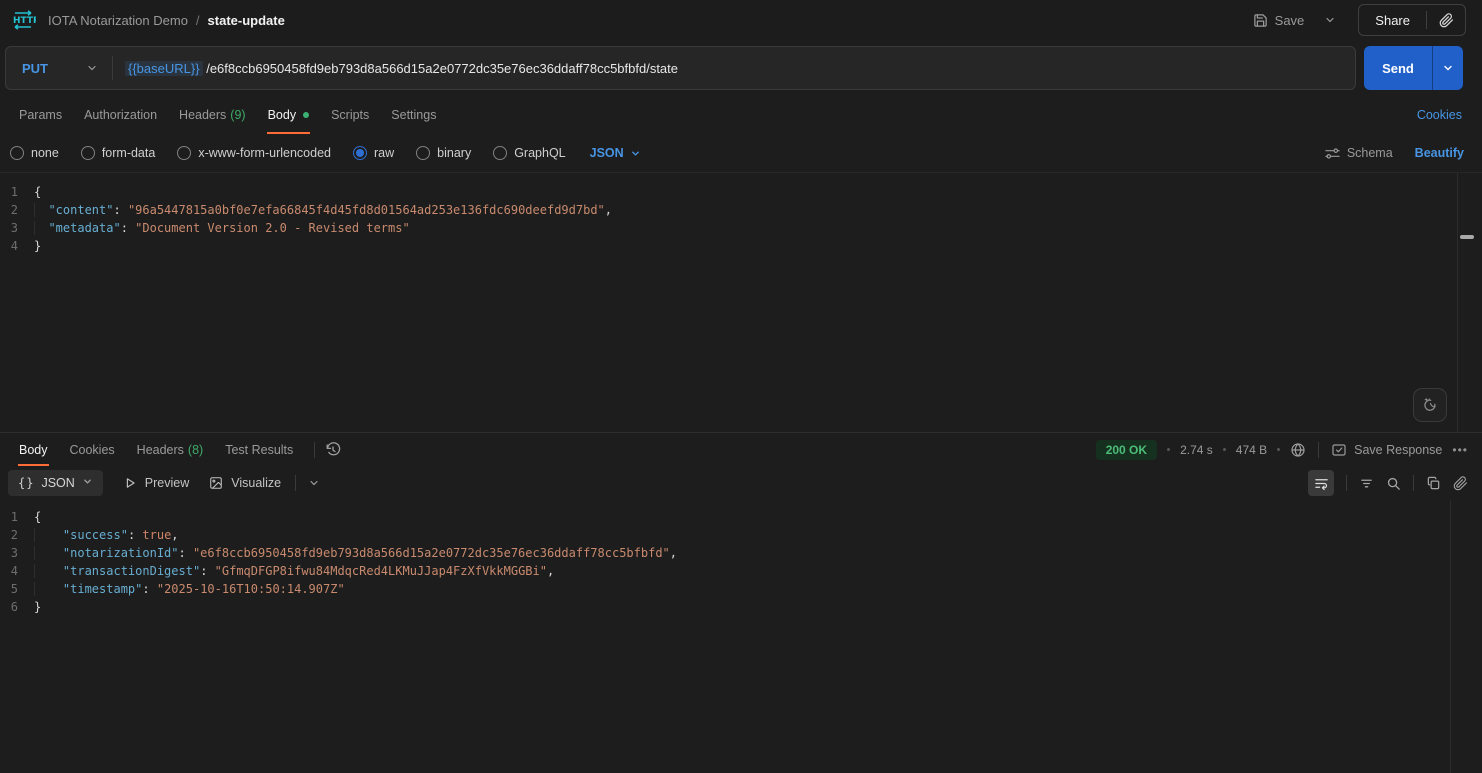 The width and height of the screenshot is (1482, 773). Describe the element at coordinates (314, 483) in the screenshot. I see `visualize-options-chevron` at that location.